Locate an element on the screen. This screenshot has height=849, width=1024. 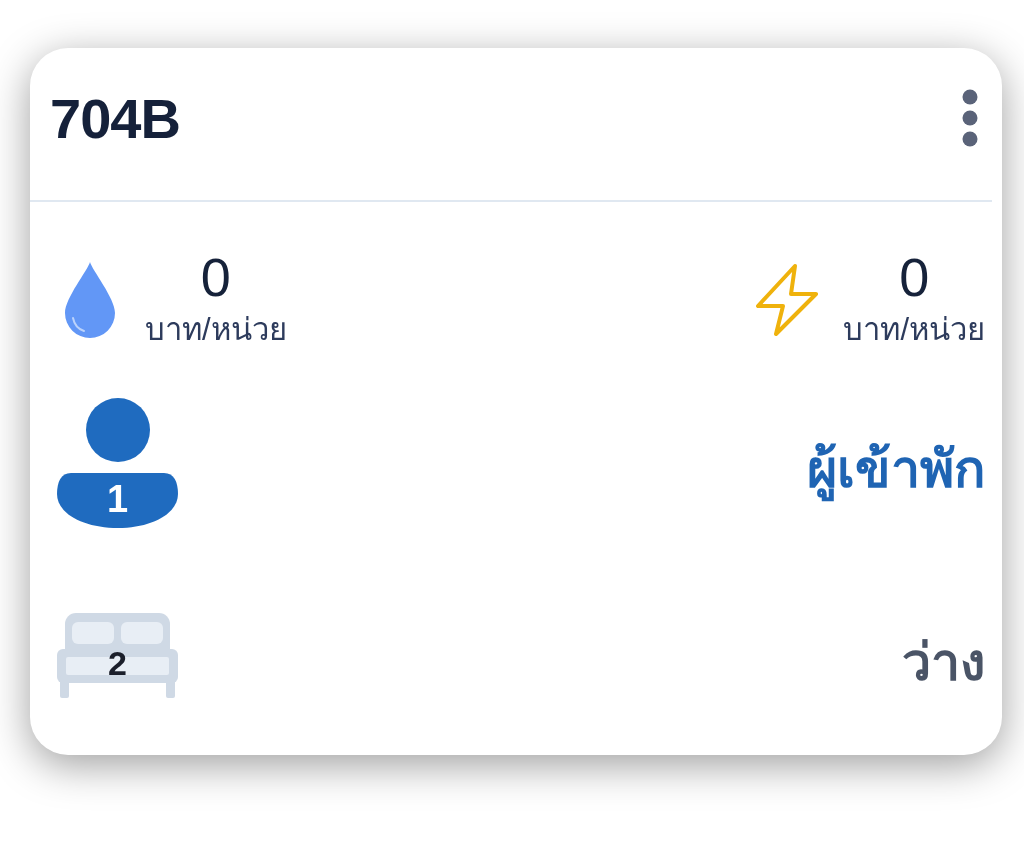
person-icon is located at coordinates (117, 463).